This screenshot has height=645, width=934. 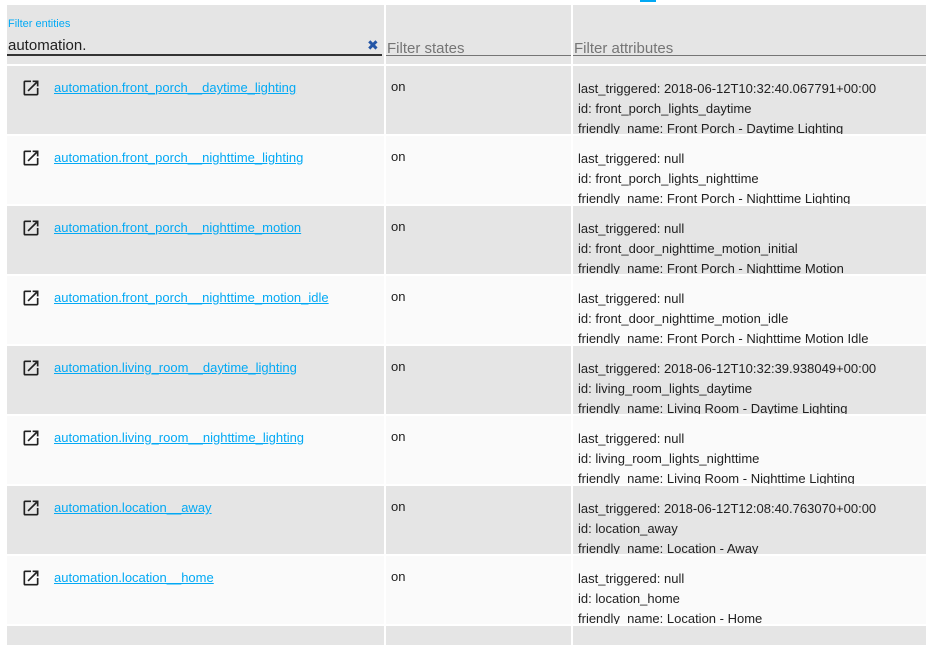 I want to click on table-row-partial, so click(x=466, y=635).